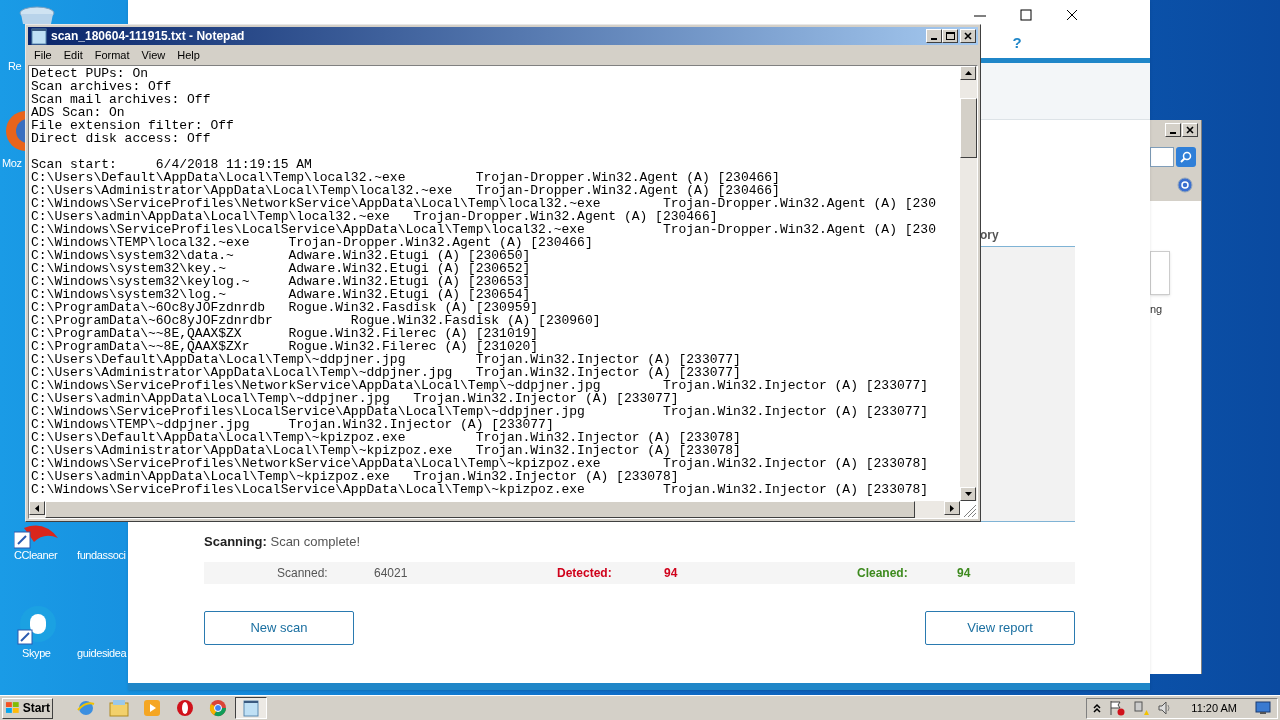  I want to click on text-line: C:\ProgramData\~~8E,QAAX$ZX Rogue.Win32.Filerec (A) [231019], so click(285, 333).